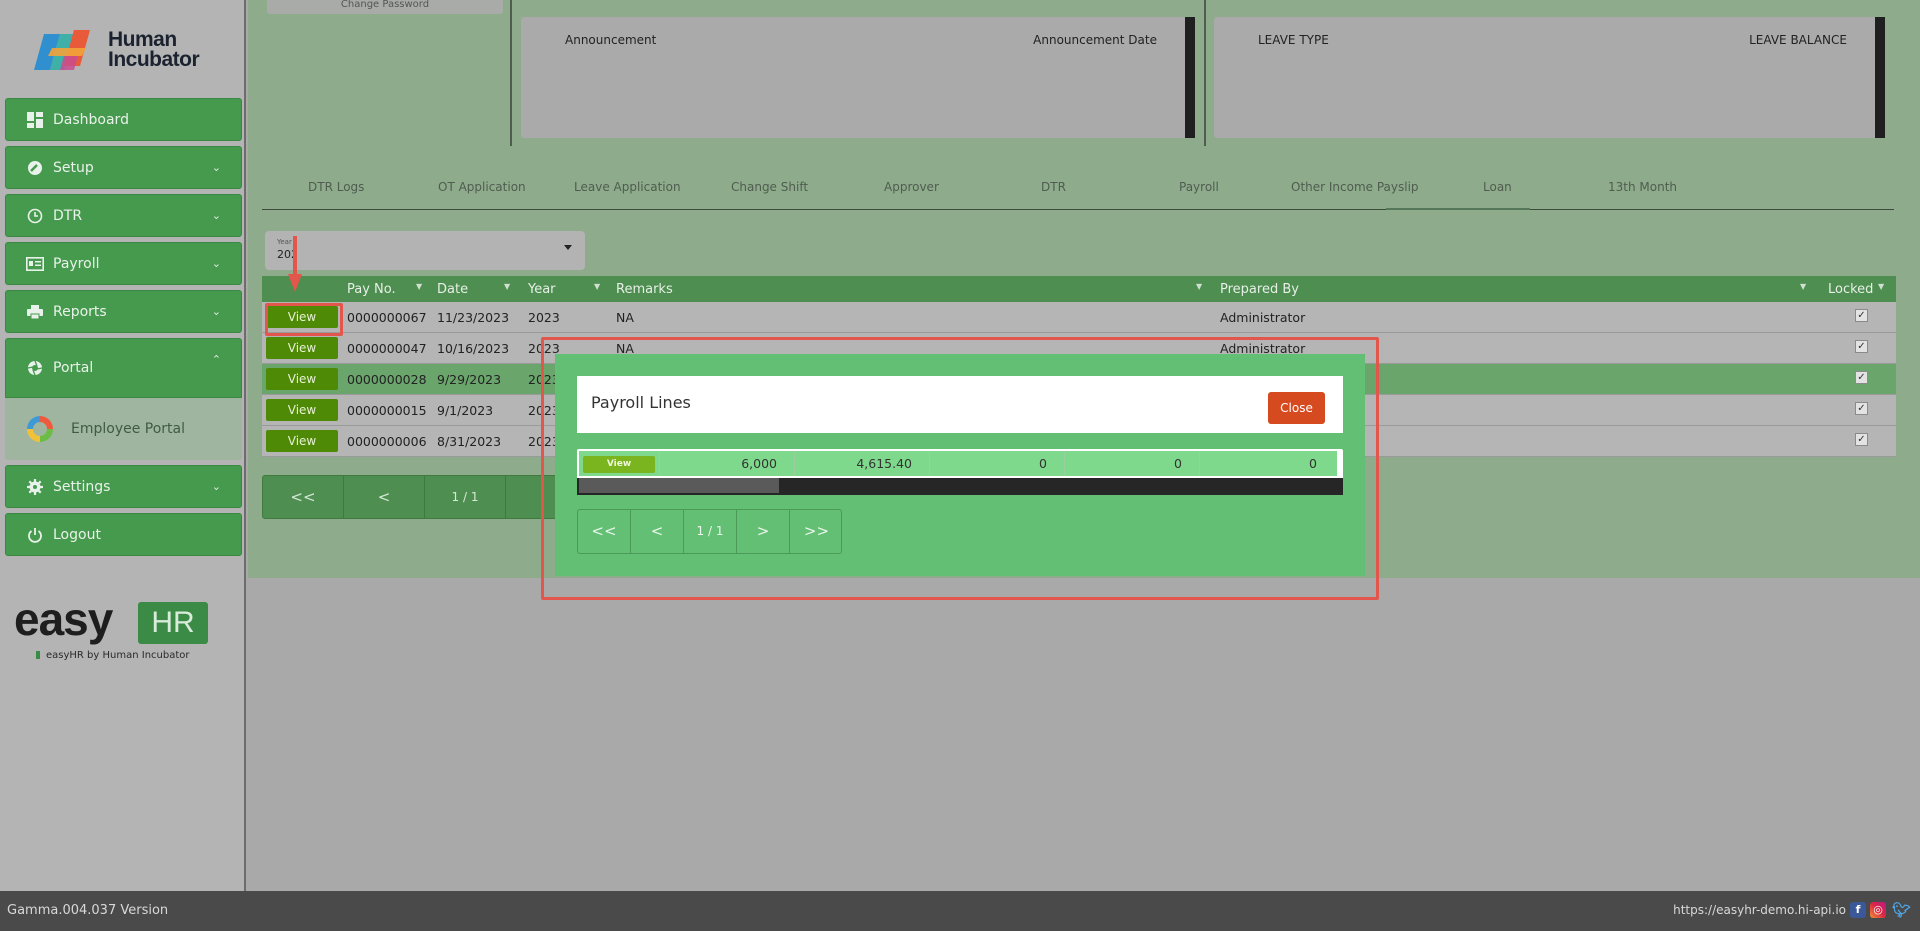 The height and width of the screenshot is (931, 1920). I want to click on sidebar-item-label: Payroll, so click(76, 263).